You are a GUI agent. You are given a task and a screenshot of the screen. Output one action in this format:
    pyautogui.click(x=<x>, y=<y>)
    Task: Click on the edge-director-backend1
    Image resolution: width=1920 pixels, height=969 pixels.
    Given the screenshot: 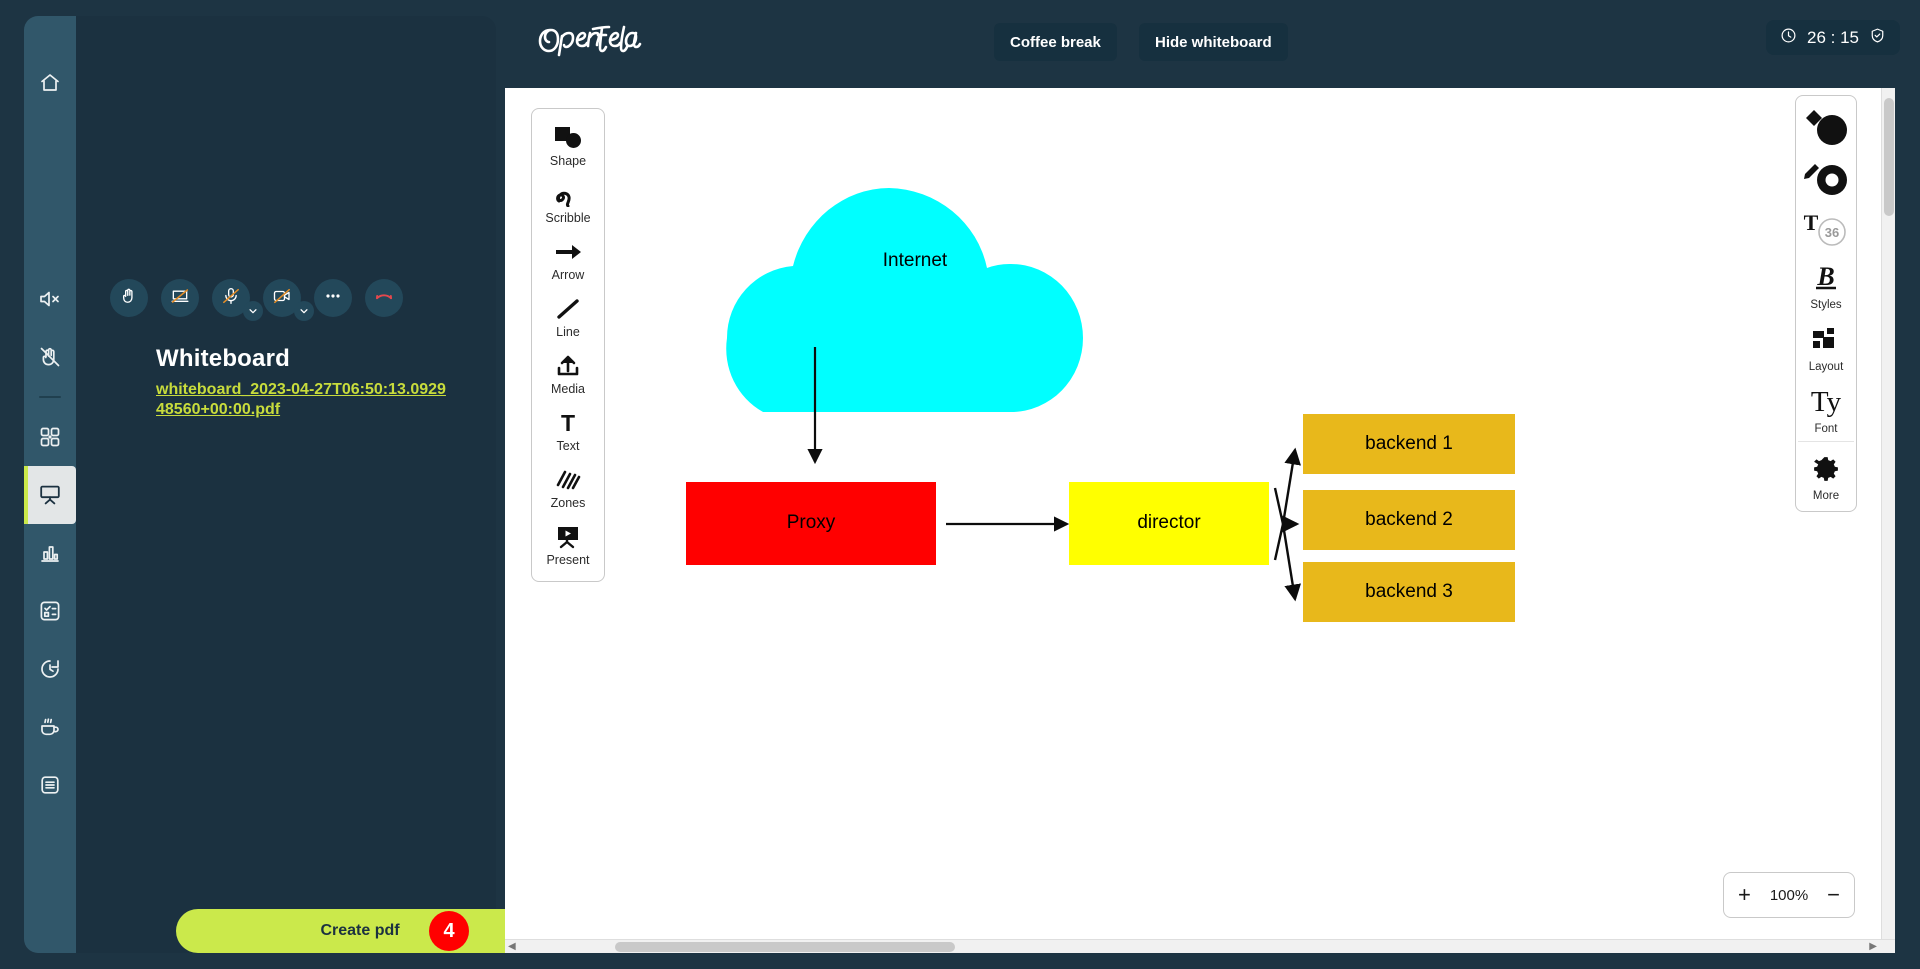 What is the action you would take?
    pyautogui.click(x=1291, y=486)
    